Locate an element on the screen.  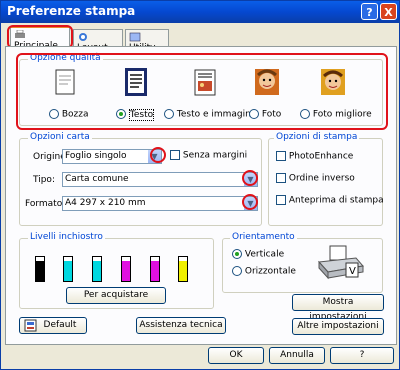
format-value: A4 297 x 210 mm is located at coordinates (105, 203).